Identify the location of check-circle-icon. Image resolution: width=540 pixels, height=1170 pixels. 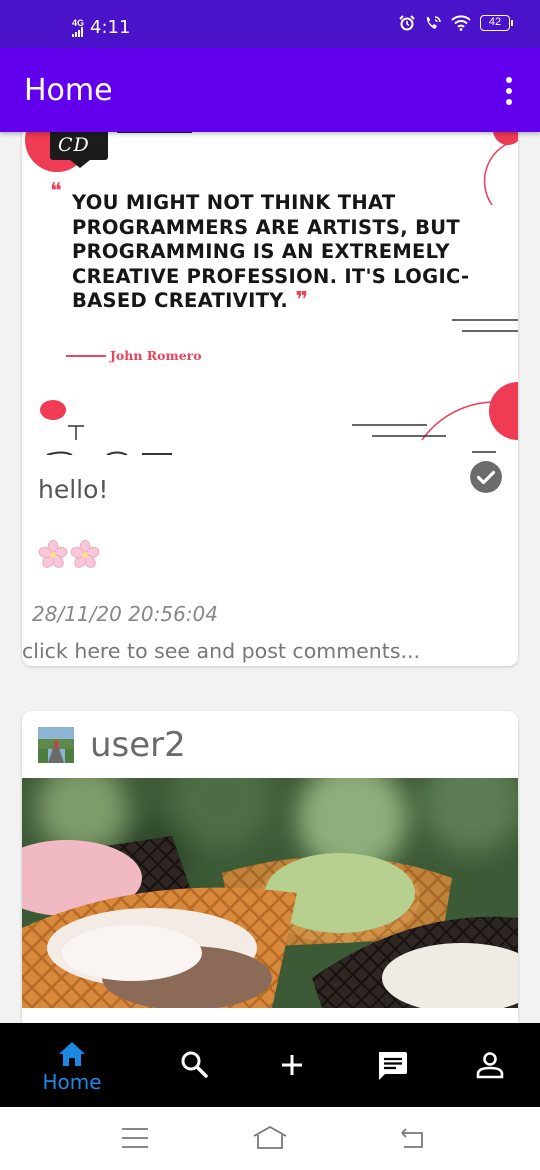
(486, 477).